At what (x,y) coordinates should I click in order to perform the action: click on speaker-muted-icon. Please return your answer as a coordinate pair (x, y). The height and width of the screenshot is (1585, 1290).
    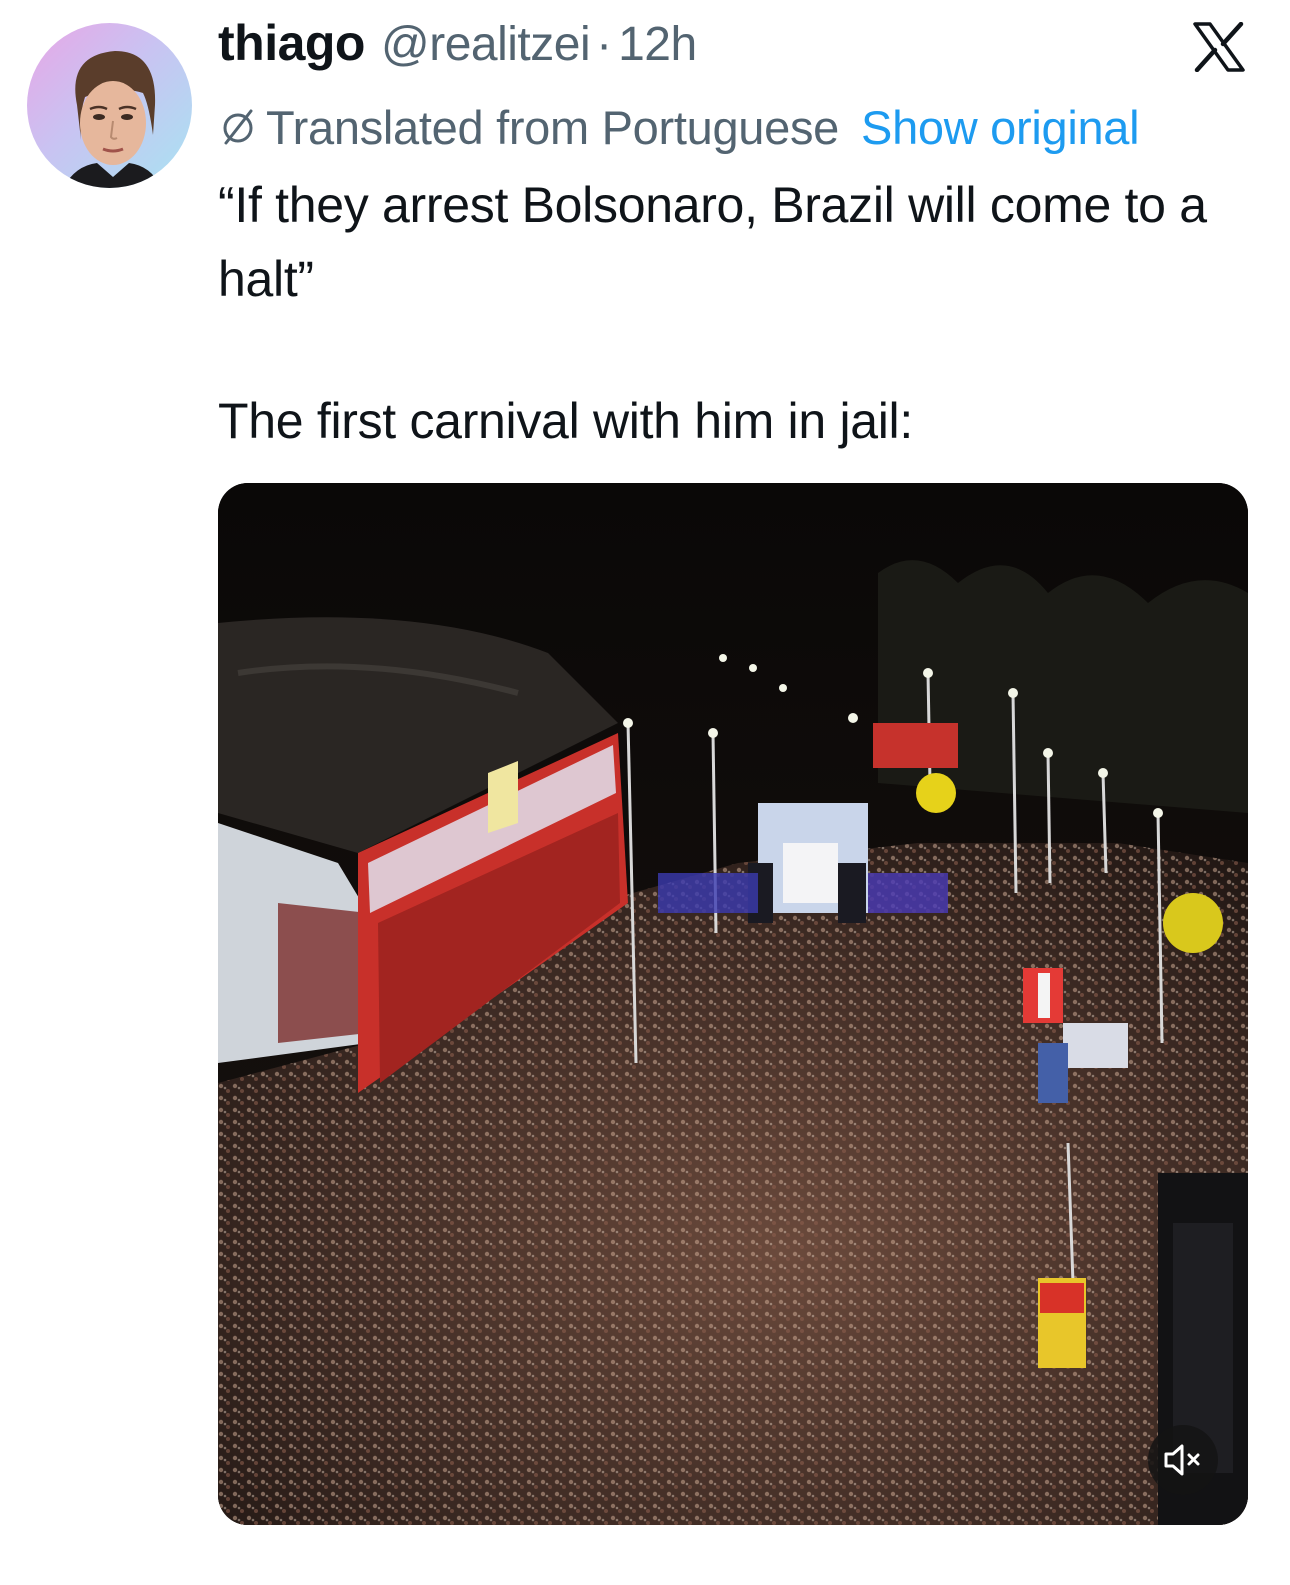
    Looking at the image, I should click on (1182, 1460).